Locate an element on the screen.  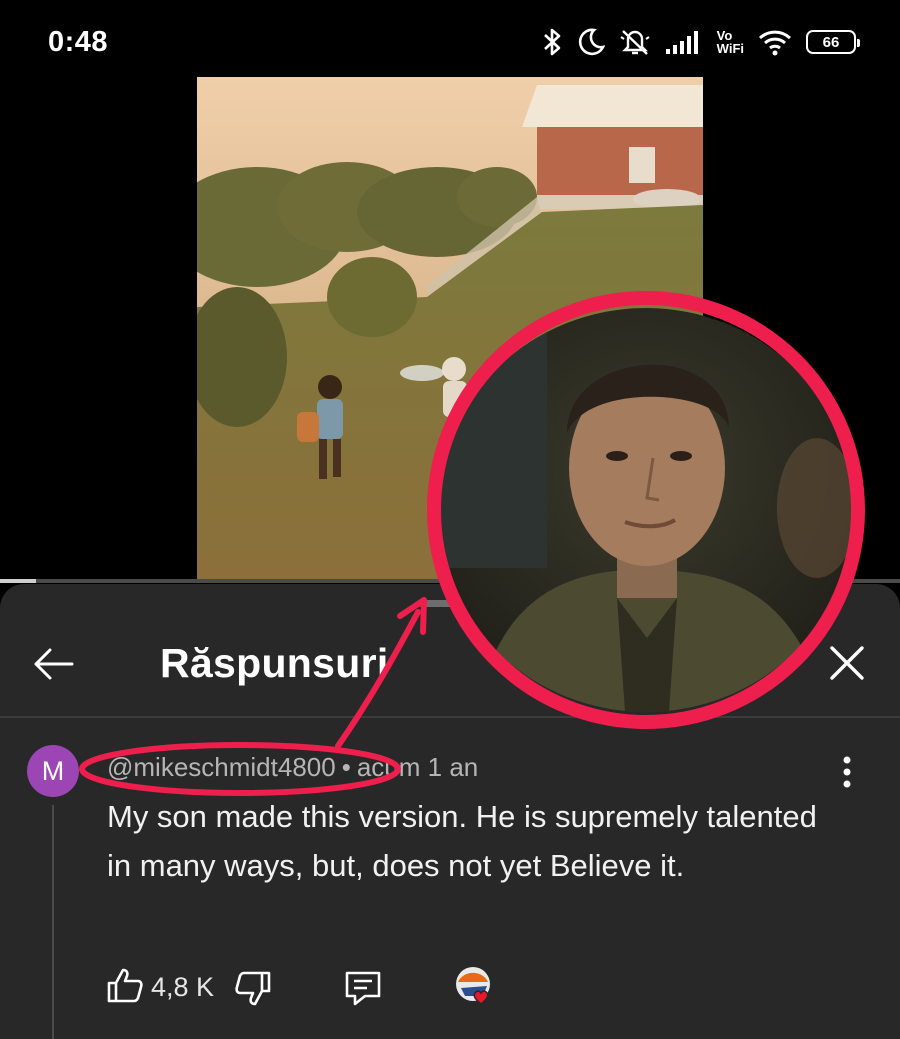
thumbs-down-icon is located at coordinates (253, 988).